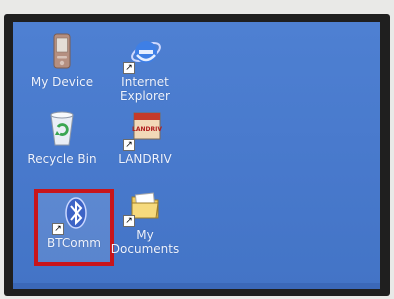  What do you see at coordinates (145, 159) in the screenshot?
I see `desktop-icon-label: LANDRIV` at bounding box center [145, 159].